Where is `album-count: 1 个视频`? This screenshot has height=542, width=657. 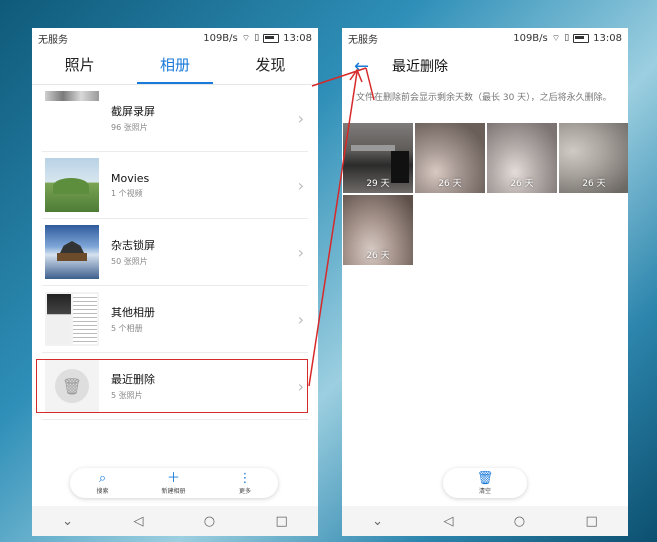 album-count: 1 个视频 is located at coordinates (127, 193).